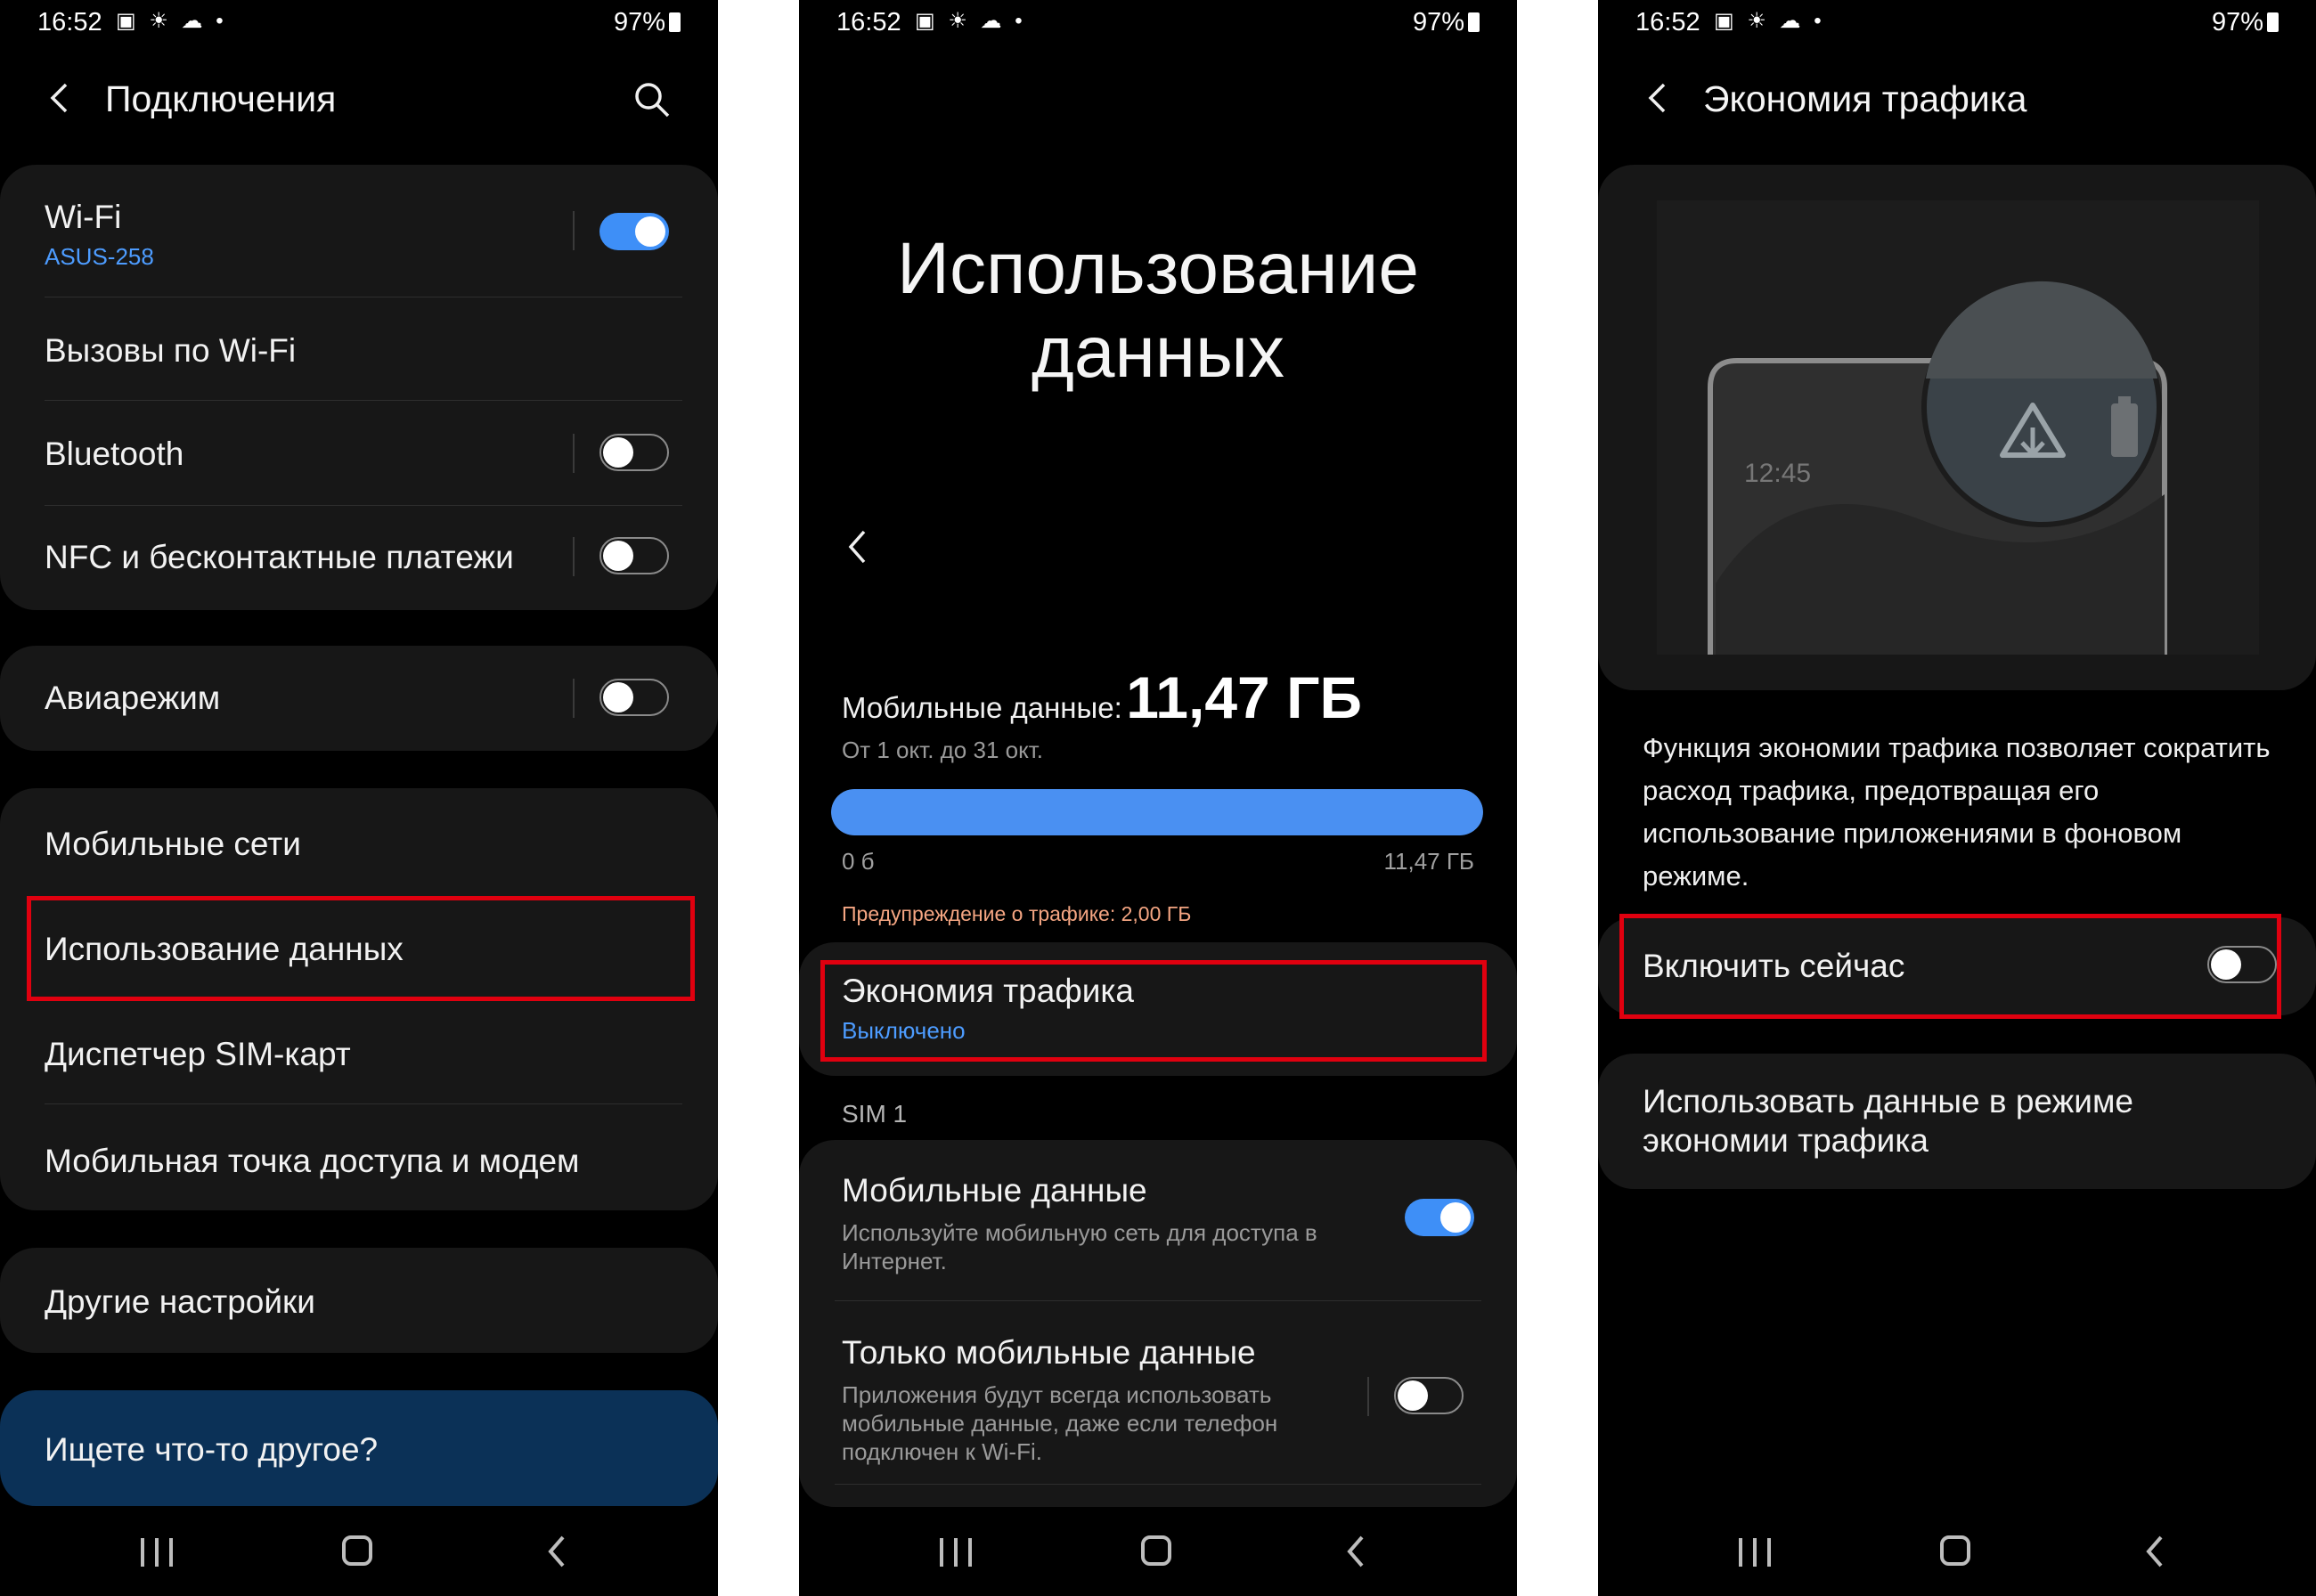 The image size is (2316, 1596). What do you see at coordinates (1865, 98) in the screenshot?
I see `page-title: Экономия трафика` at bounding box center [1865, 98].